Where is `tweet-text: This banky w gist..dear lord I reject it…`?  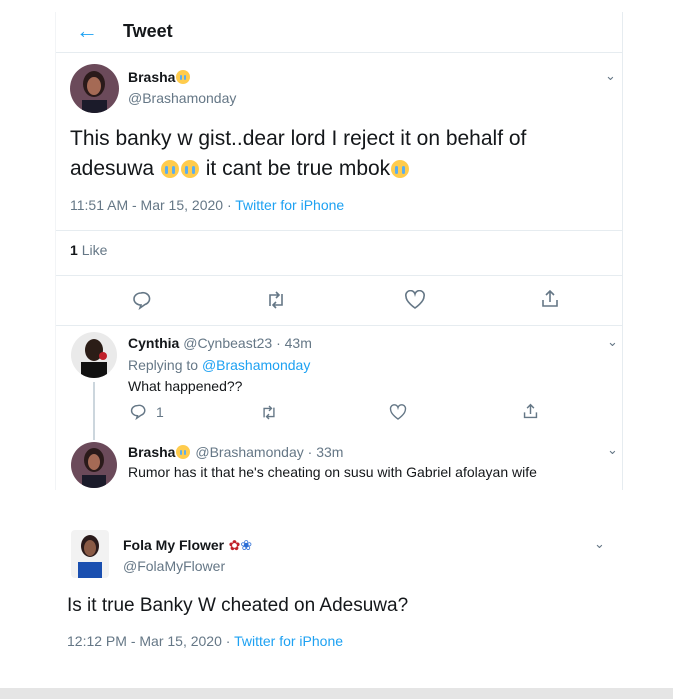 tweet-text: This banky w gist..dear lord I reject it… is located at coordinates (298, 153).